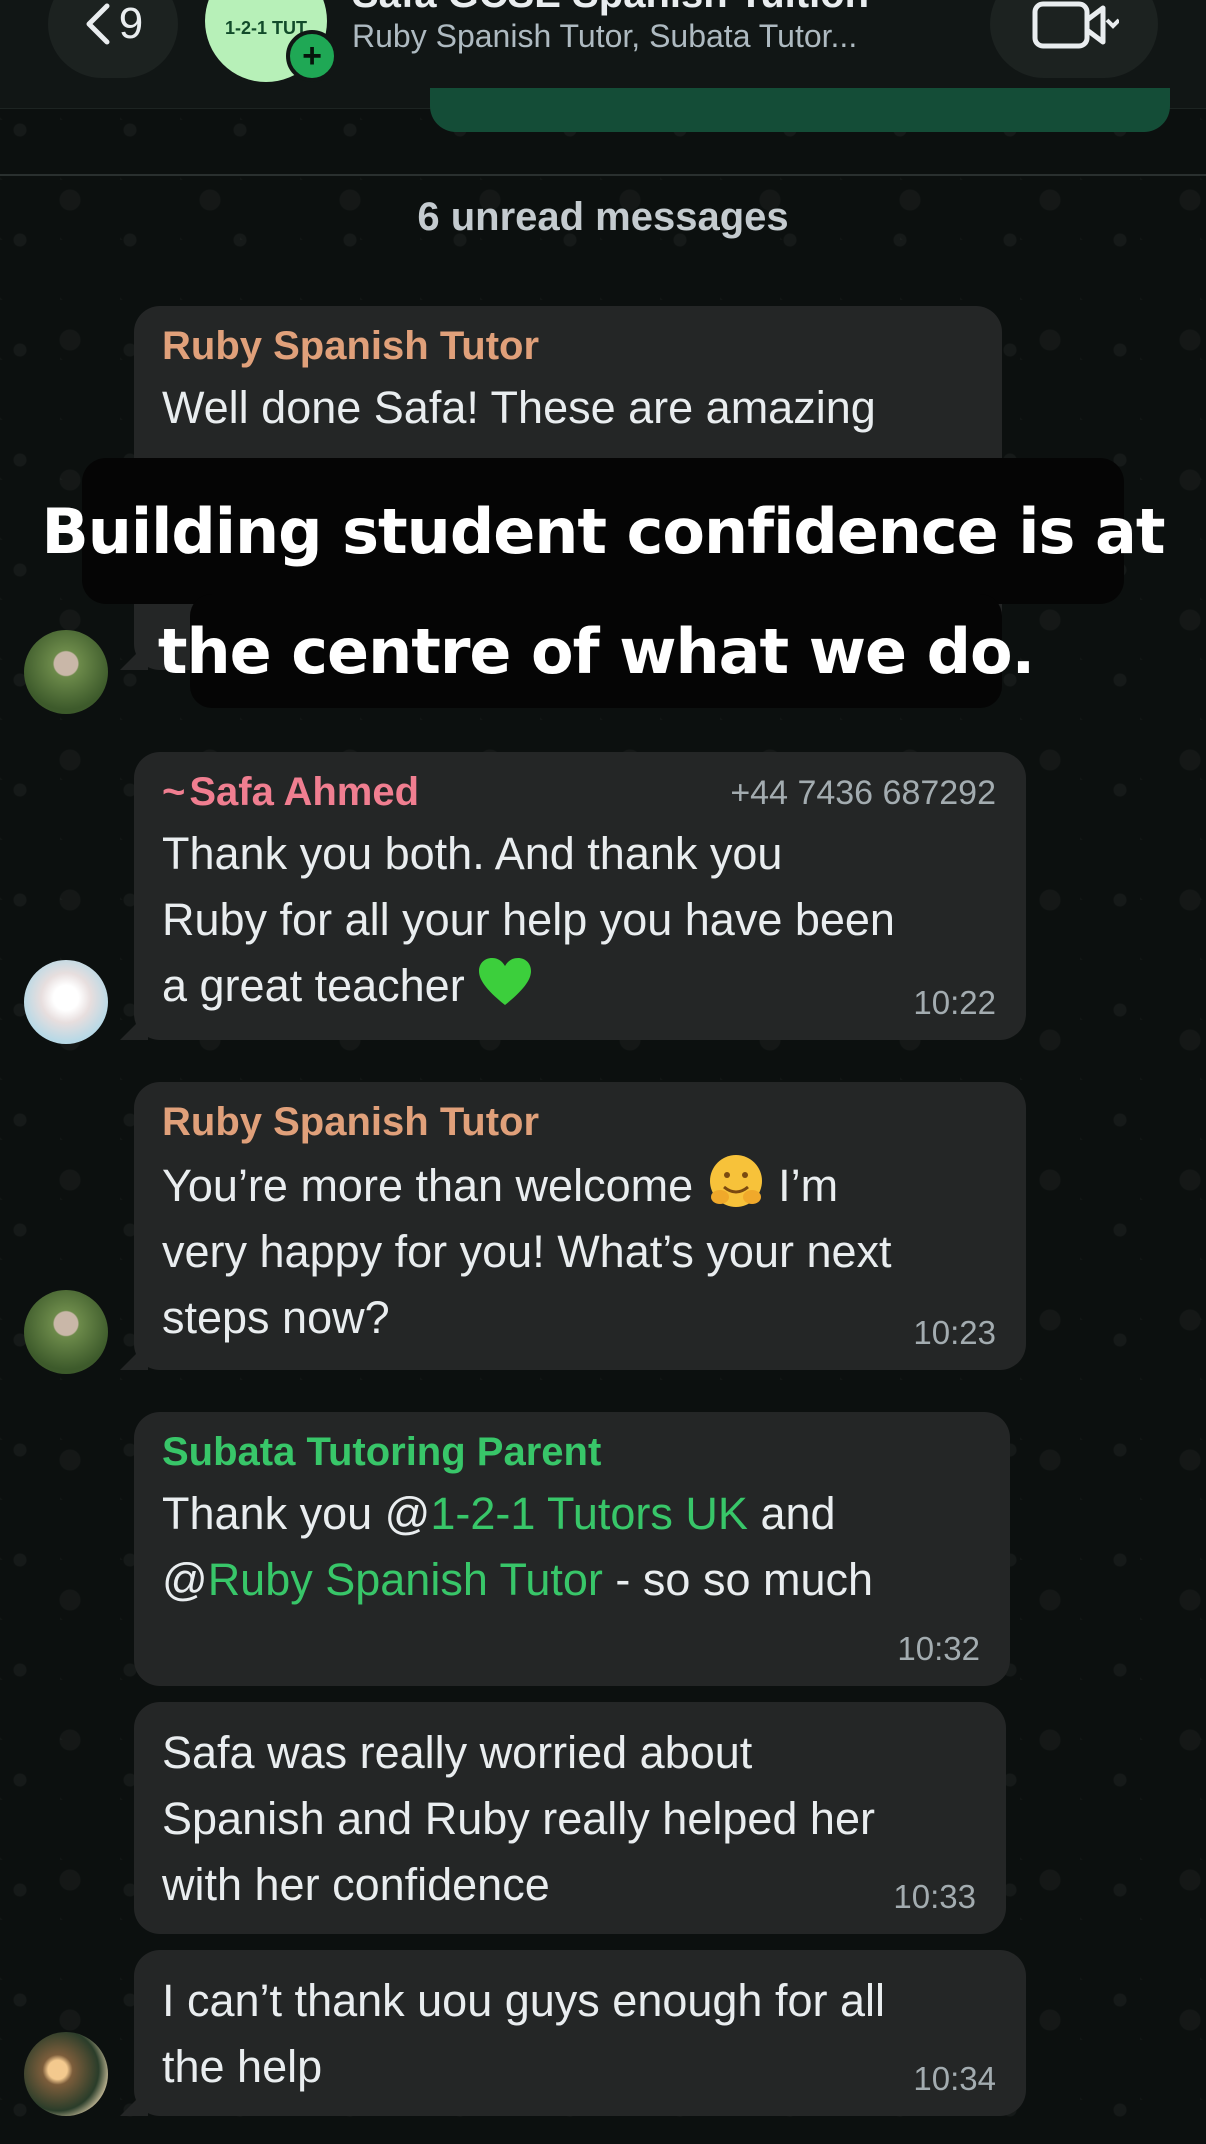  Describe the element at coordinates (131, 24) in the screenshot. I see `unread-chat-count: 9` at that location.